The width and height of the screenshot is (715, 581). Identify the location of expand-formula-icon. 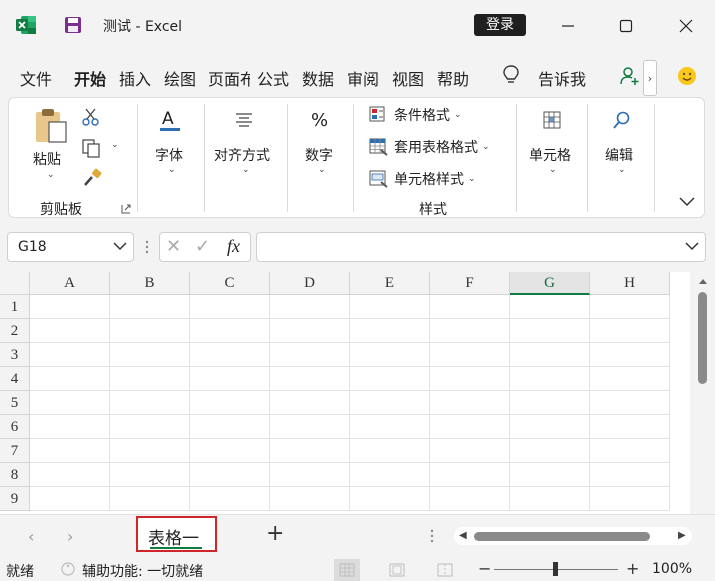
(692, 246).